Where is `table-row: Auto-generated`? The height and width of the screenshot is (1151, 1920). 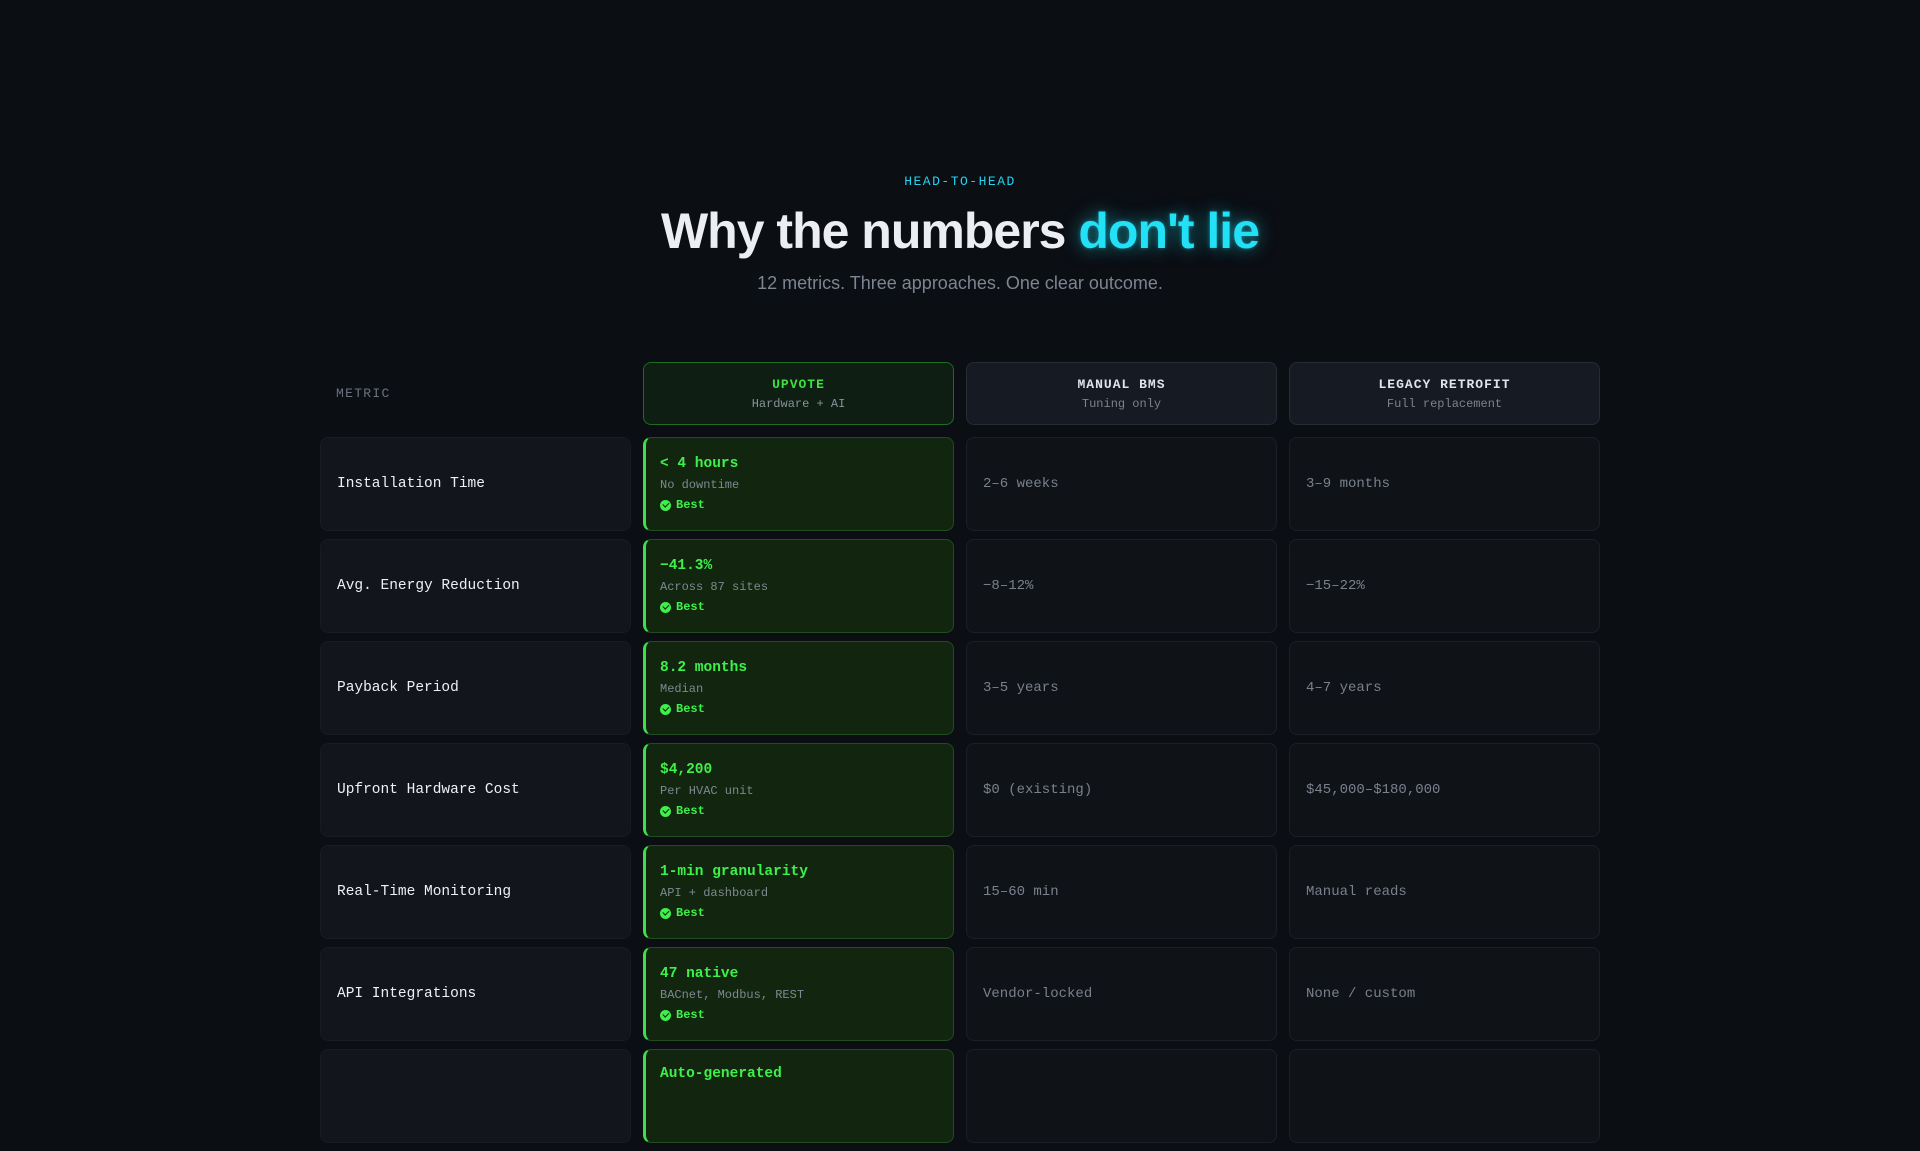
table-row: Auto-generated is located at coordinates (960, 1096).